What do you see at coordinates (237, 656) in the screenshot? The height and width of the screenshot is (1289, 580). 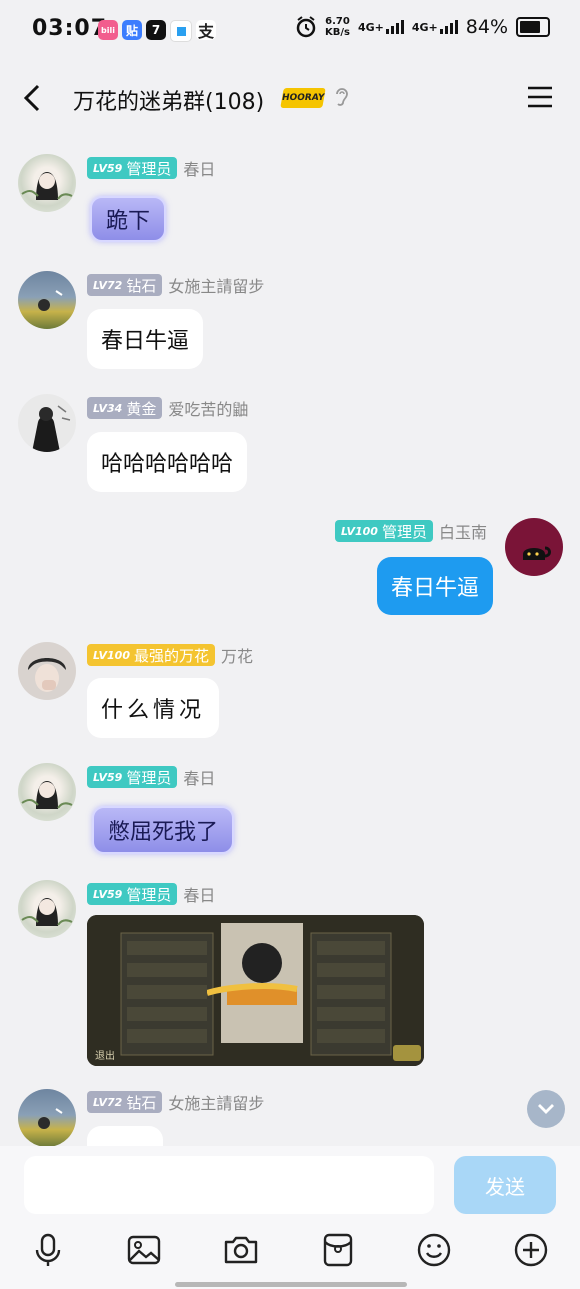 I see `sender-name: 万花` at bounding box center [237, 656].